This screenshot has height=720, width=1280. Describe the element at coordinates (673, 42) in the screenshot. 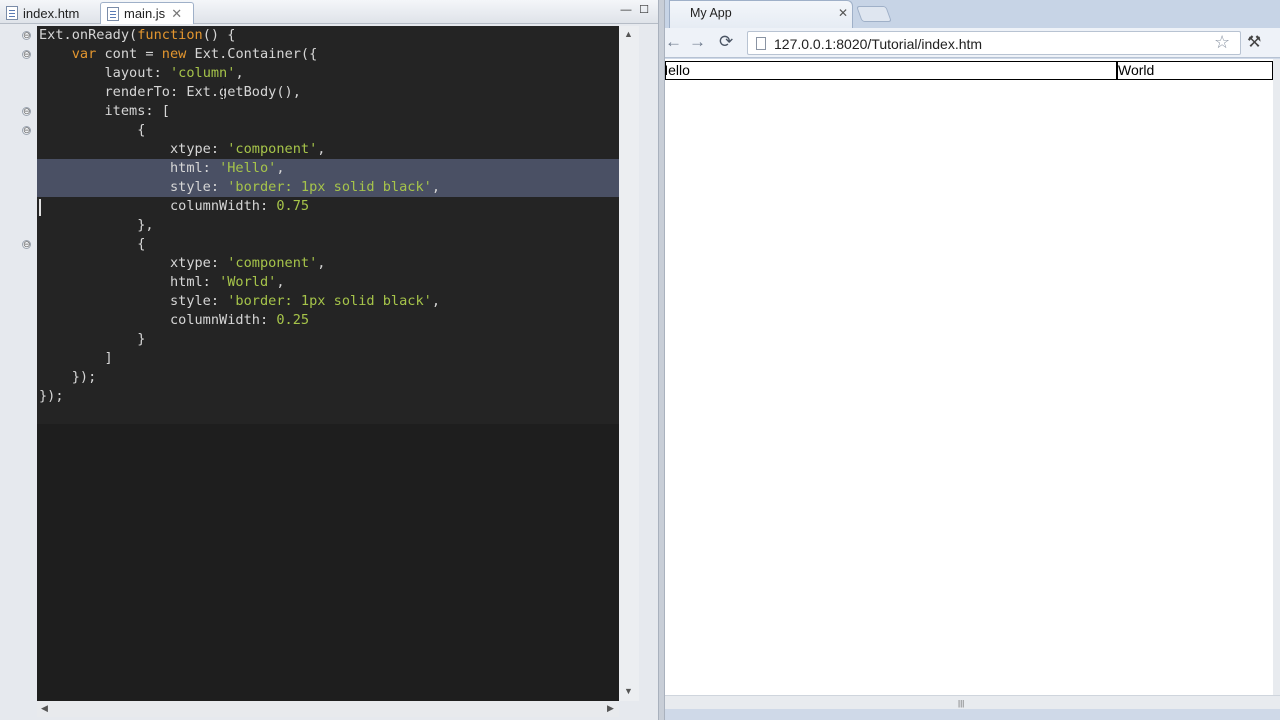

I see `back-icon: ←` at that location.